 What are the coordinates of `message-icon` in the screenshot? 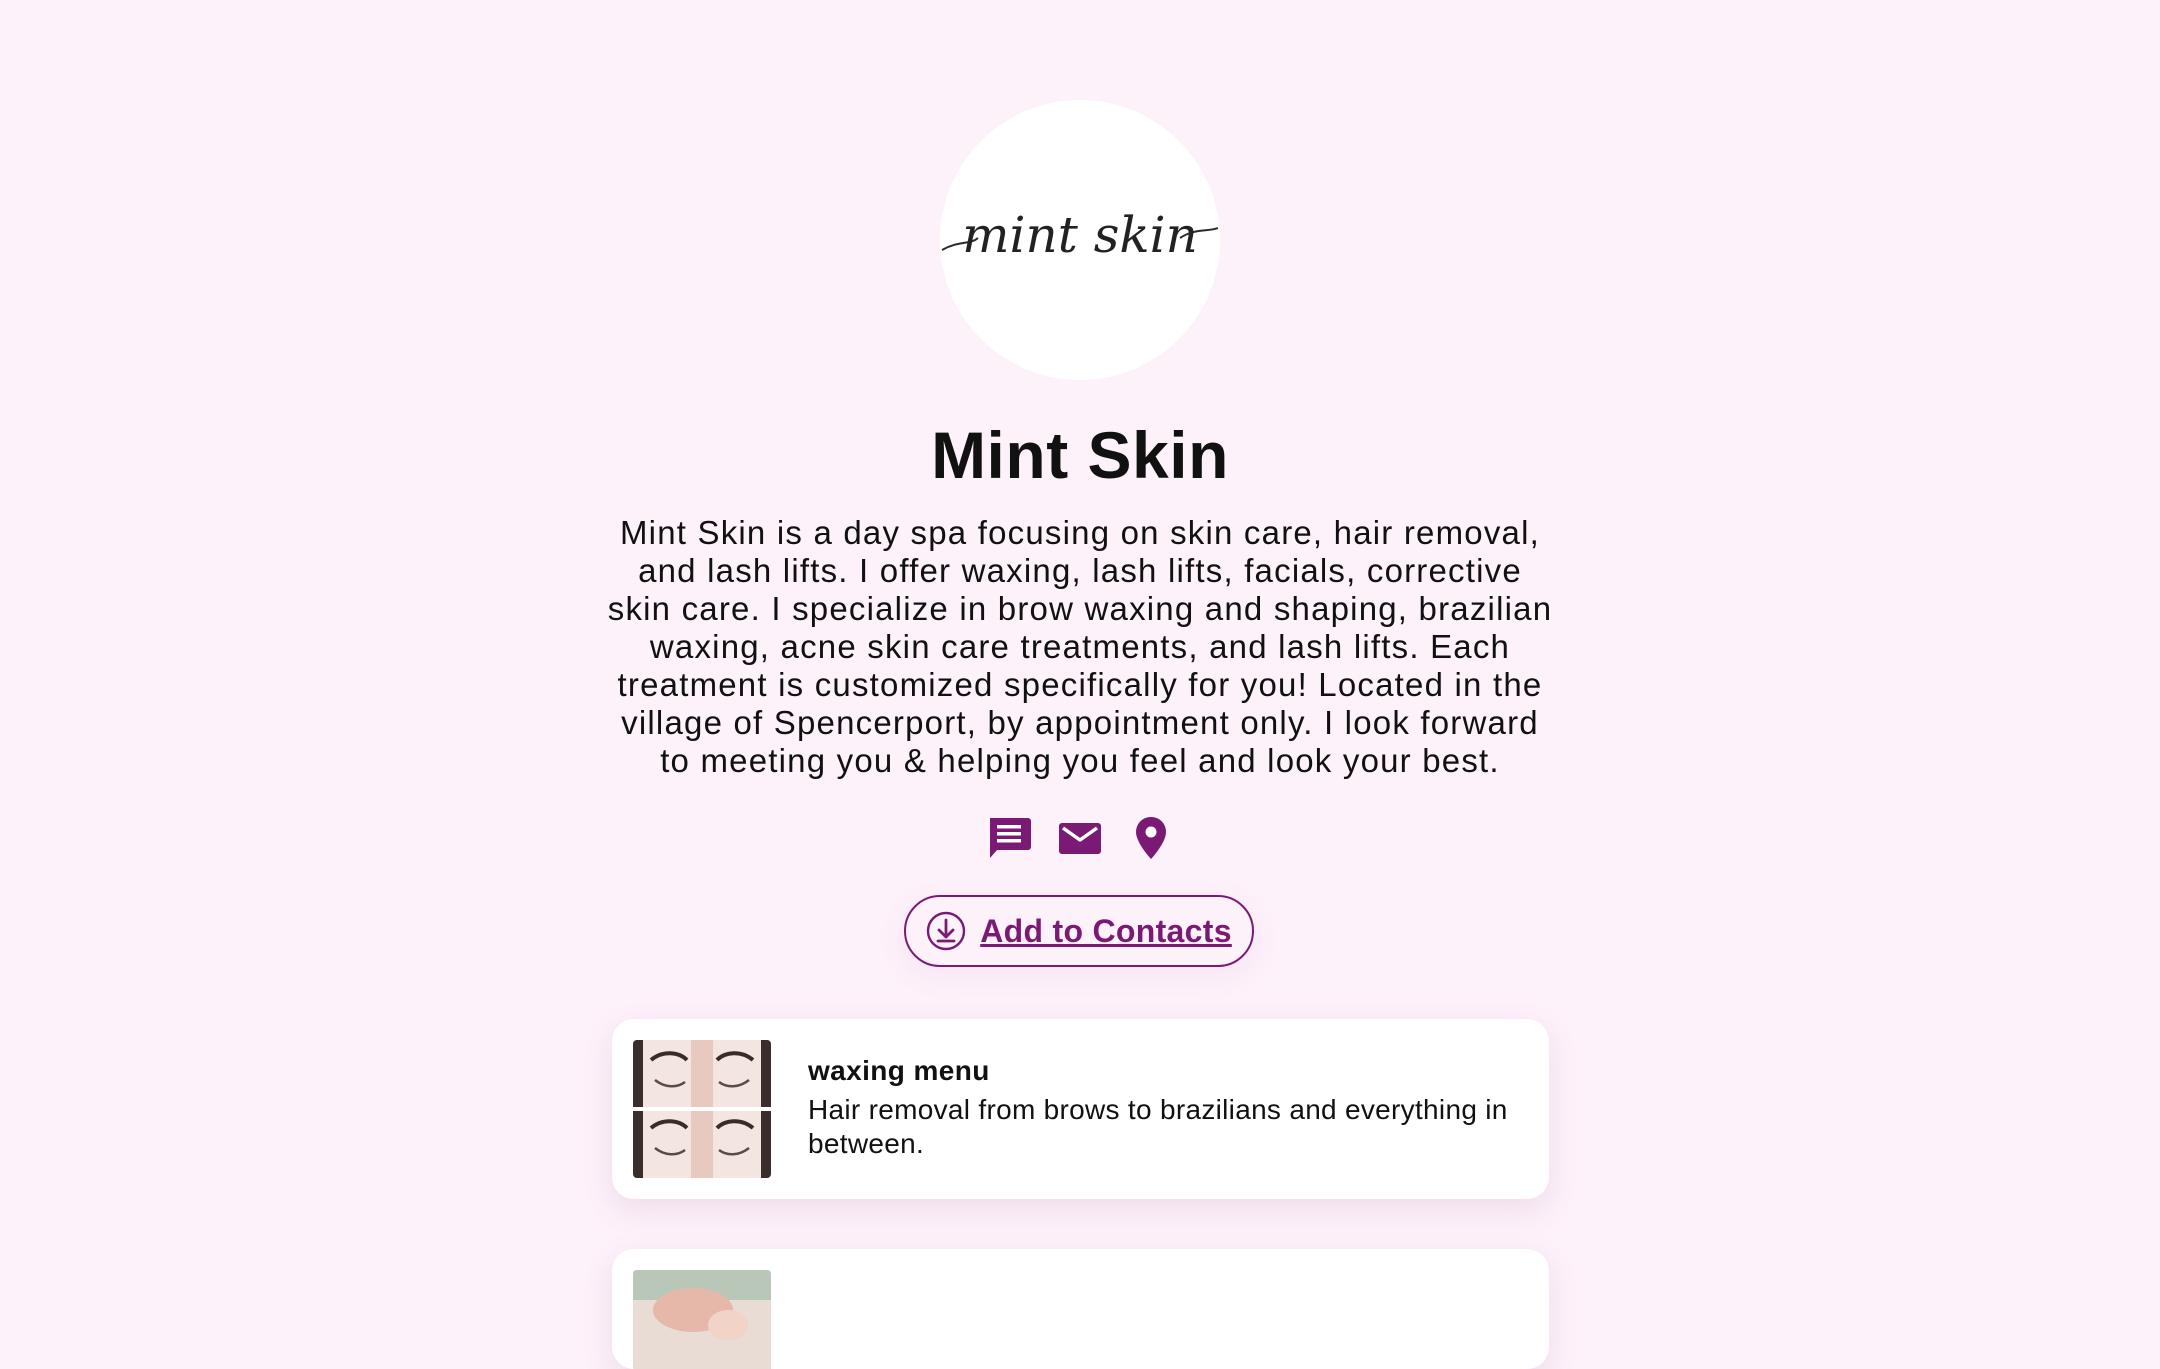 It's located at (1010, 838).